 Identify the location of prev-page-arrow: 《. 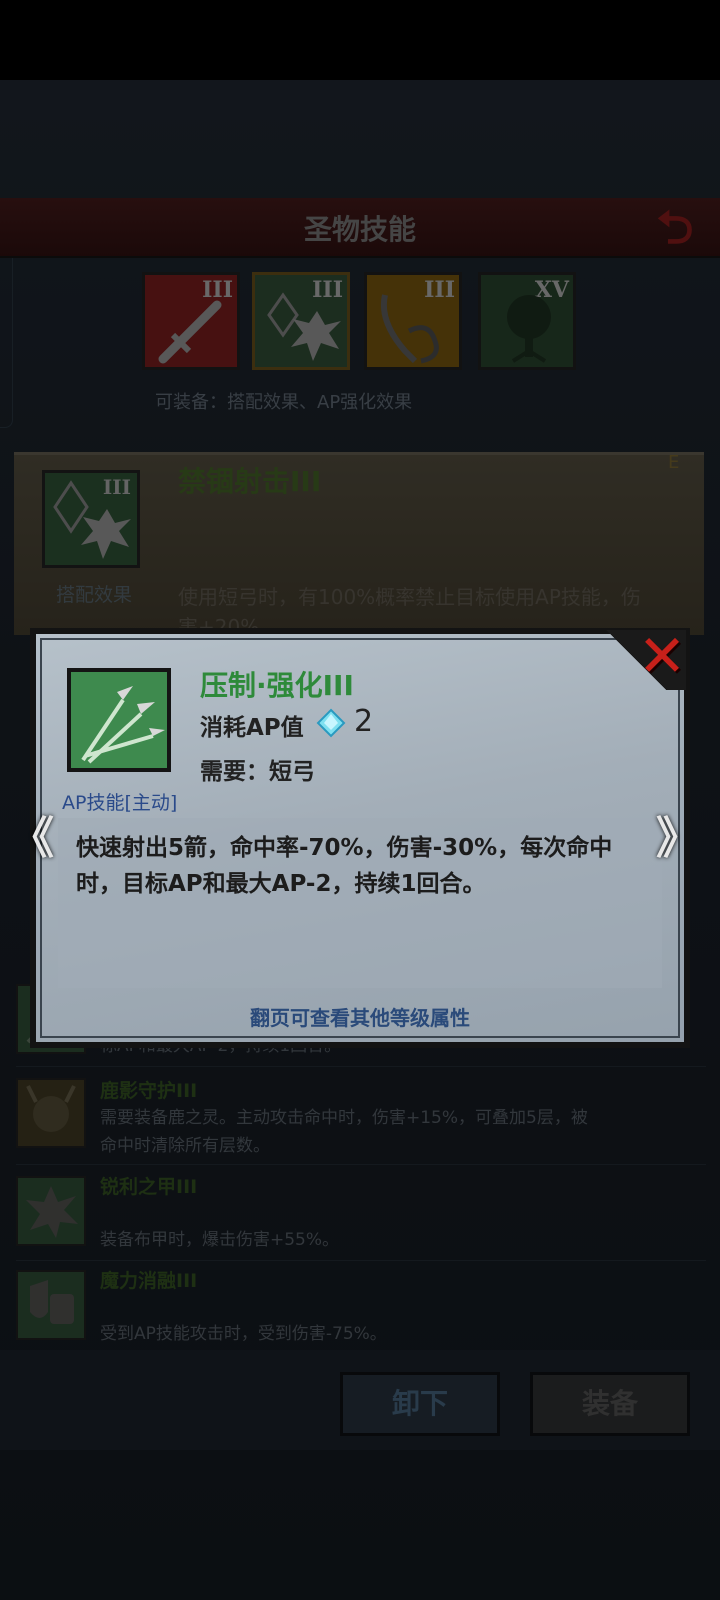
(32, 841).